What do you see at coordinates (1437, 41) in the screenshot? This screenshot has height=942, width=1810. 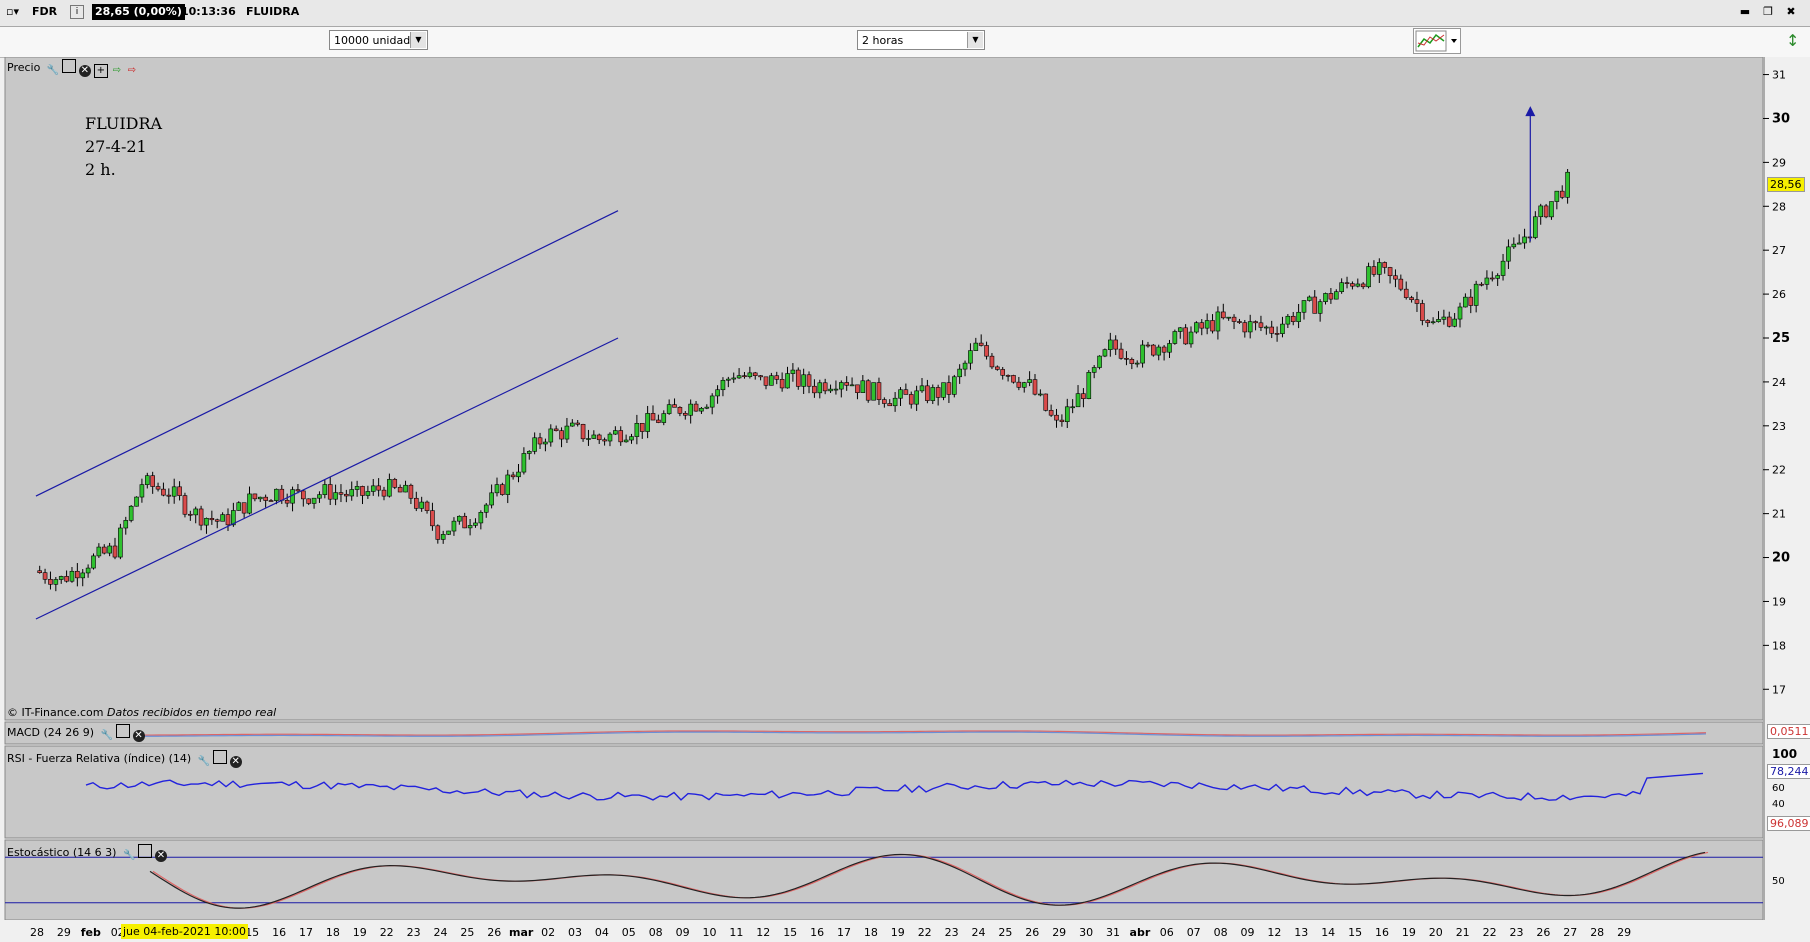 I see `chart-type-button` at bounding box center [1437, 41].